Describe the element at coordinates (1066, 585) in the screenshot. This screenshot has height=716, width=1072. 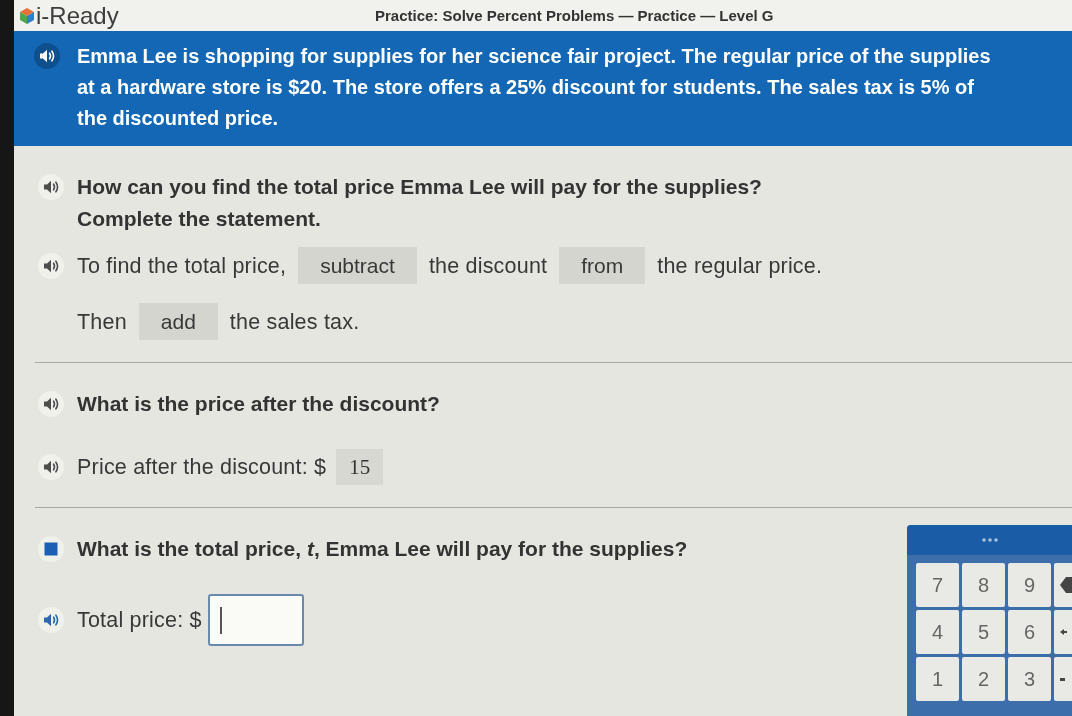
I see `backspace-icon` at that location.